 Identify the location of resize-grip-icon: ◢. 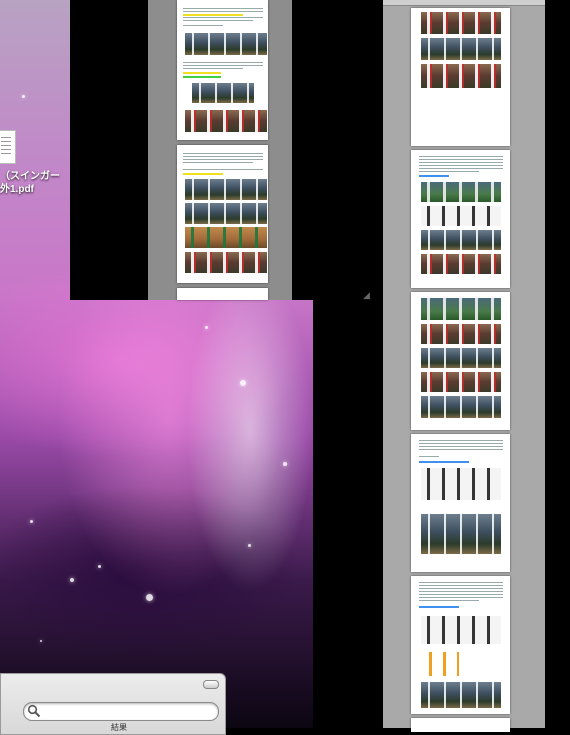
(368, 295).